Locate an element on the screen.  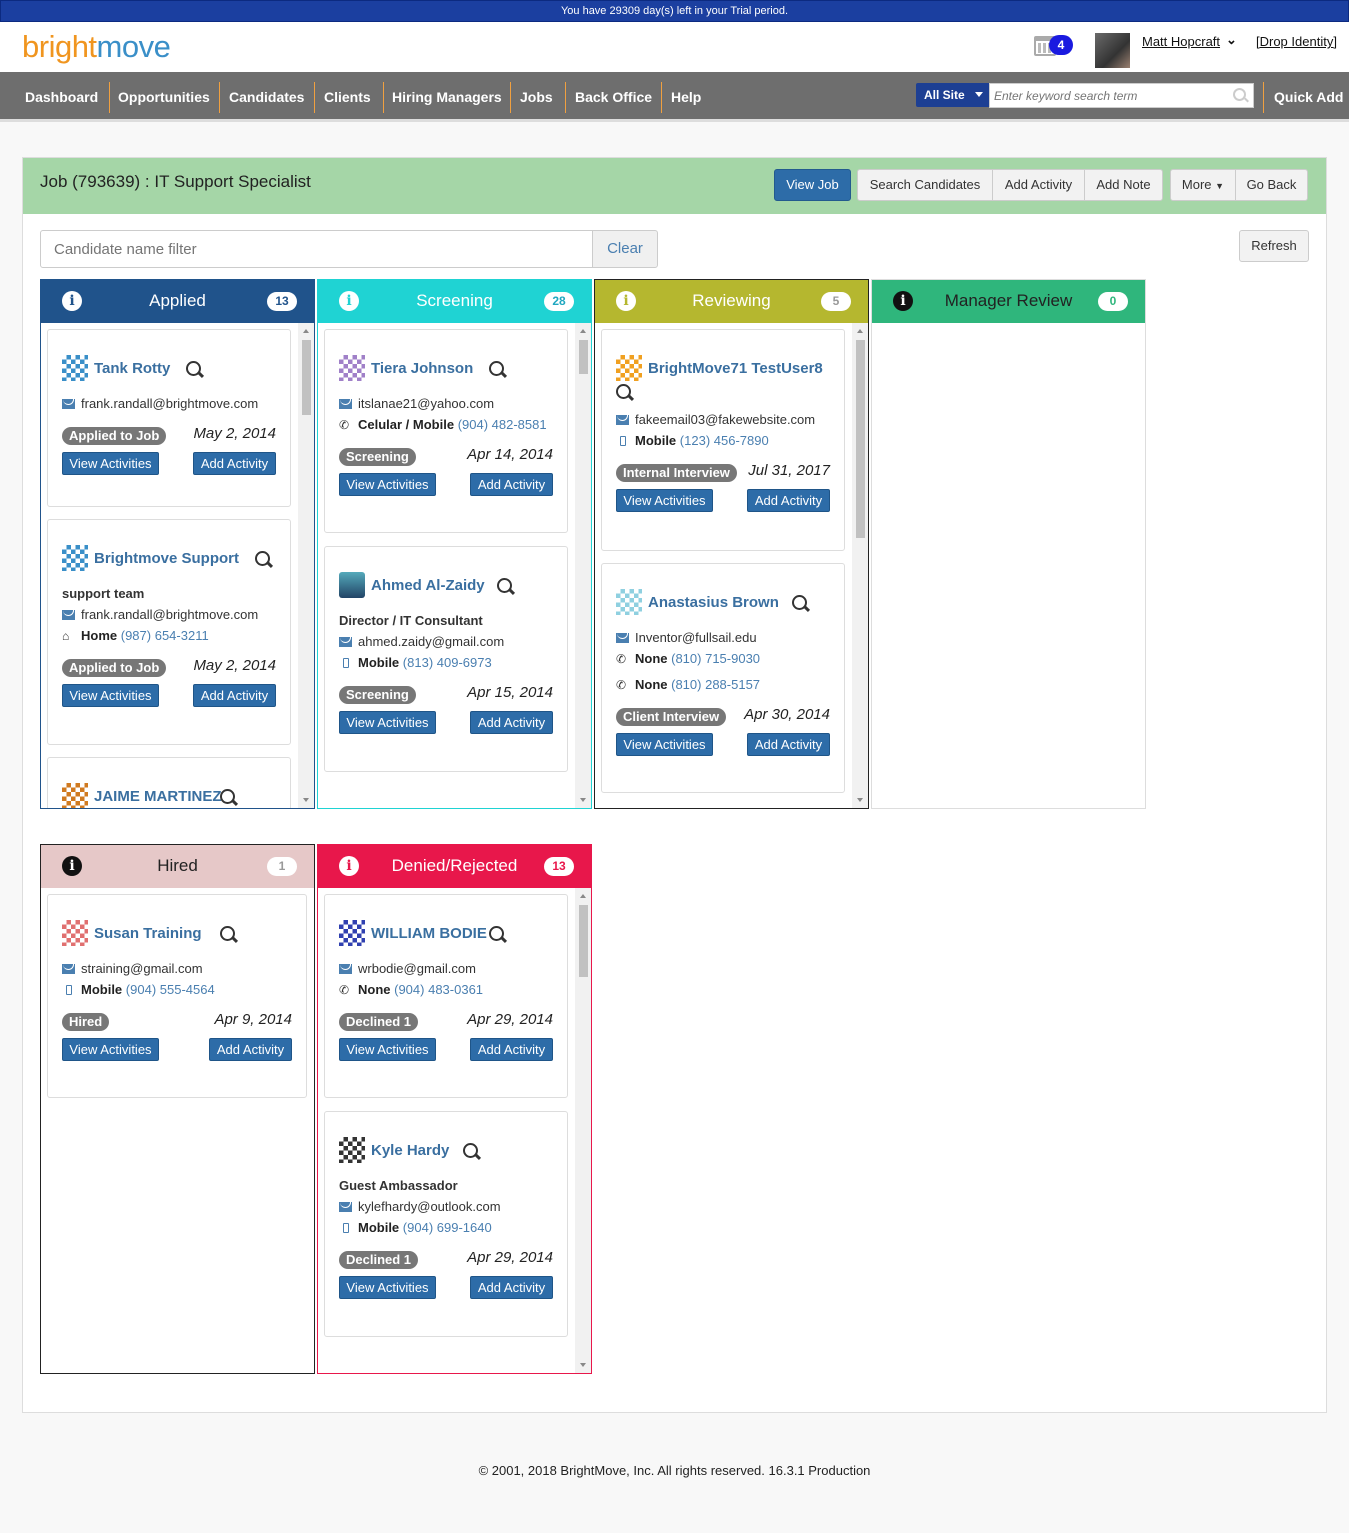
candidate-name-link: Tiera Johnson is located at coordinates (422, 368).